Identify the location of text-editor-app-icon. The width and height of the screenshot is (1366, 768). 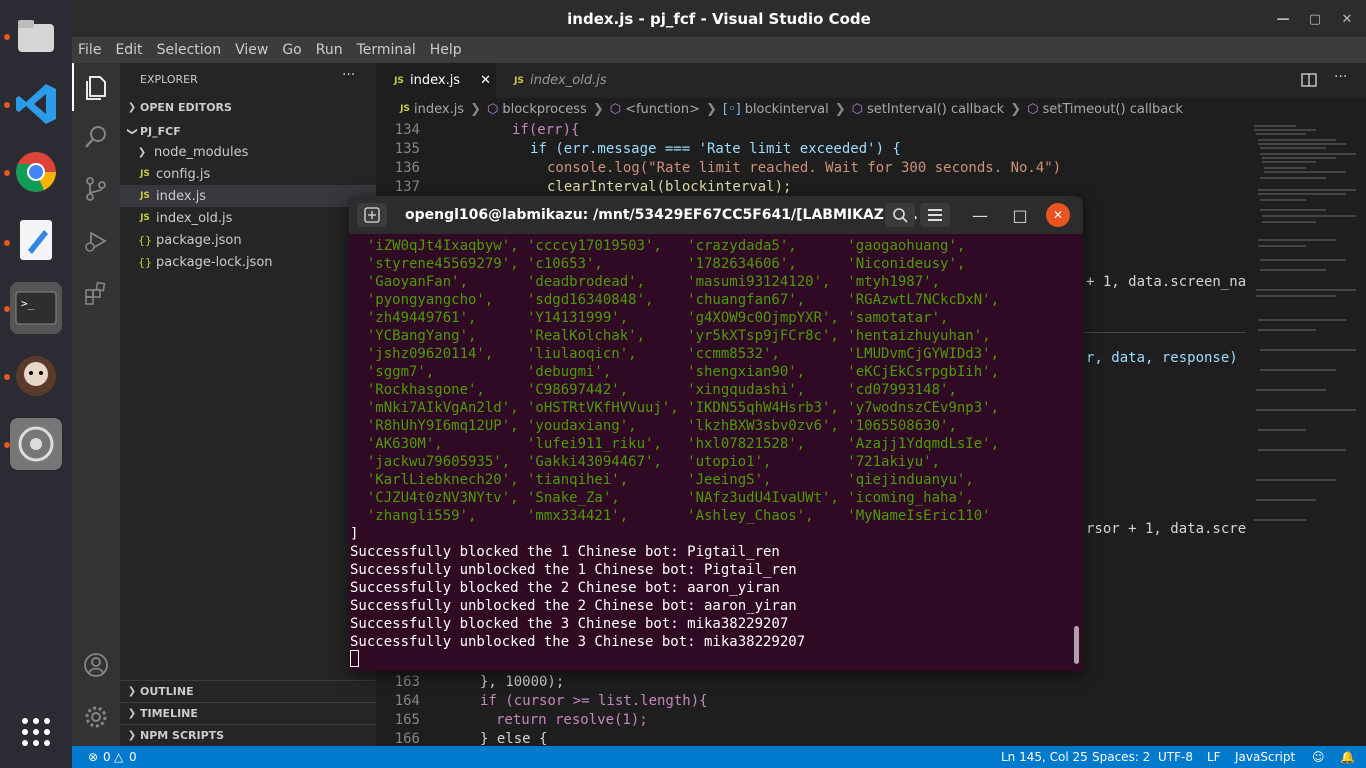
(36, 240).